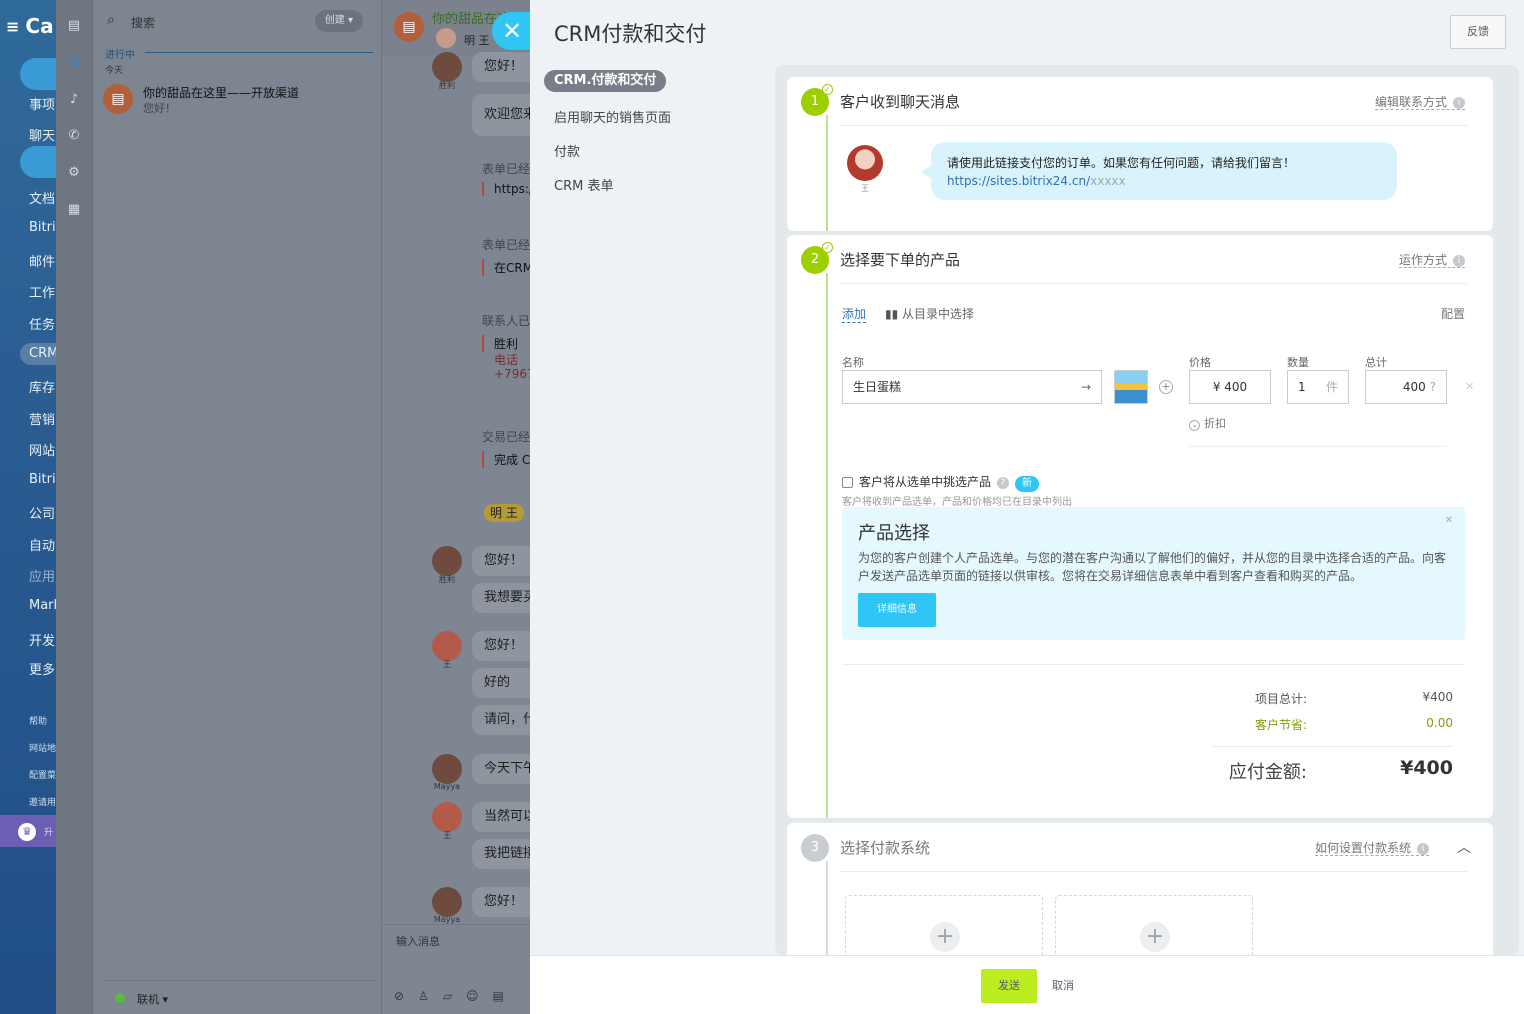  What do you see at coordinates (74, 26) in the screenshot?
I see `chat-icon: ▤` at bounding box center [74, 26].